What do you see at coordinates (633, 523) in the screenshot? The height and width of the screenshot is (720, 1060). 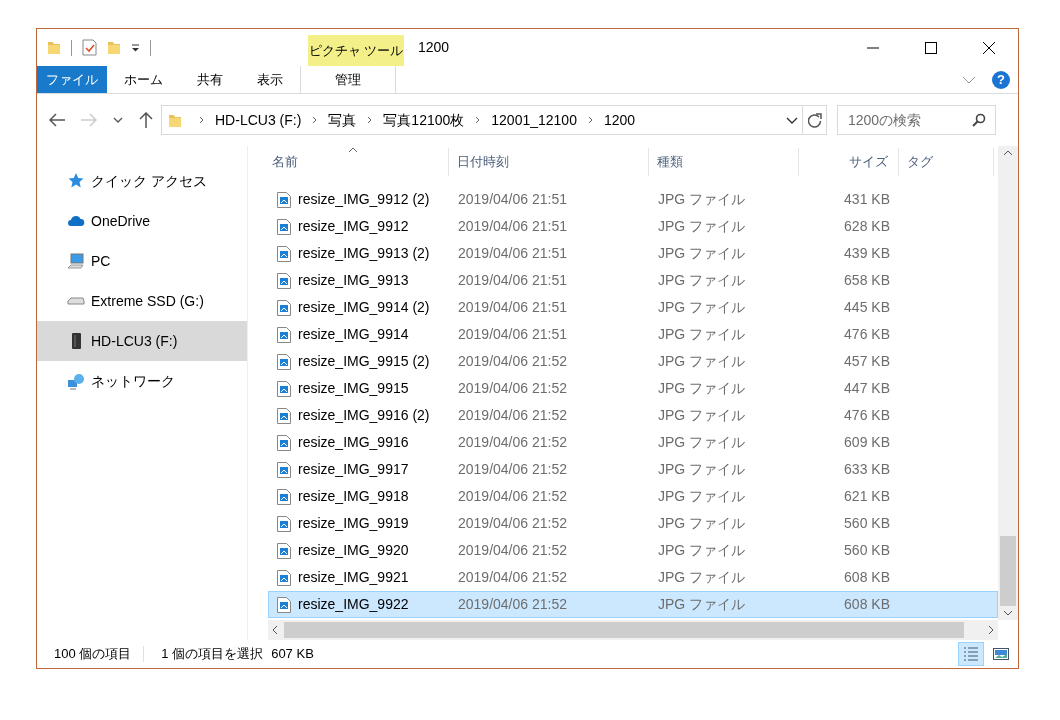 I see `file-row: resize_IMG_9919 2019/04/06 21:52 JPG ファイル 560 KB` at bounding box center [633, 523].